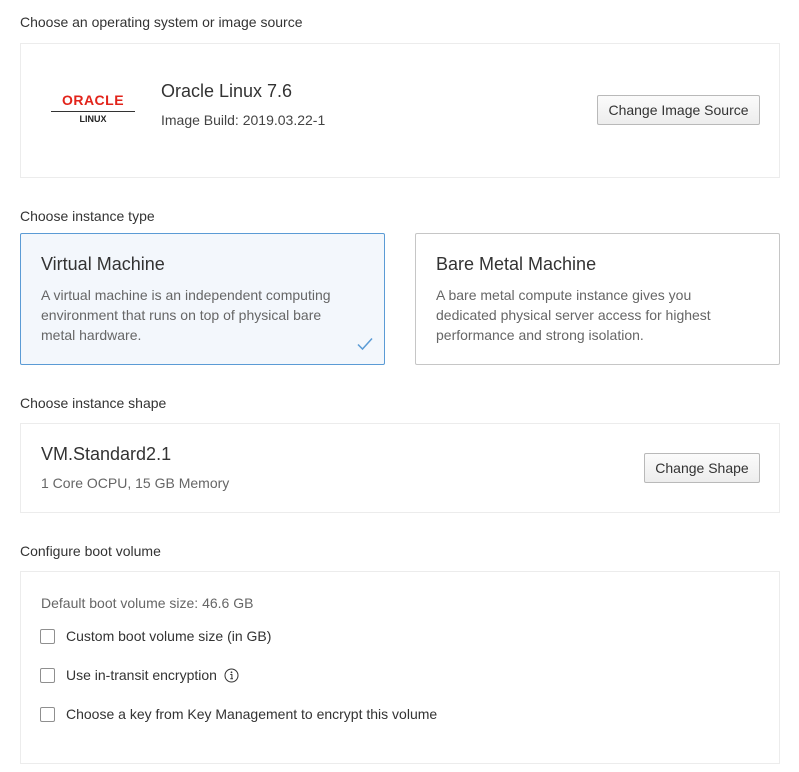 The width and height of the screenshot is (799, 772). What do you see at coordinates (103, 264) in the screenshot?
I see `instance-type-option-title: Virtual Machine` at bounding box center [103, 264].